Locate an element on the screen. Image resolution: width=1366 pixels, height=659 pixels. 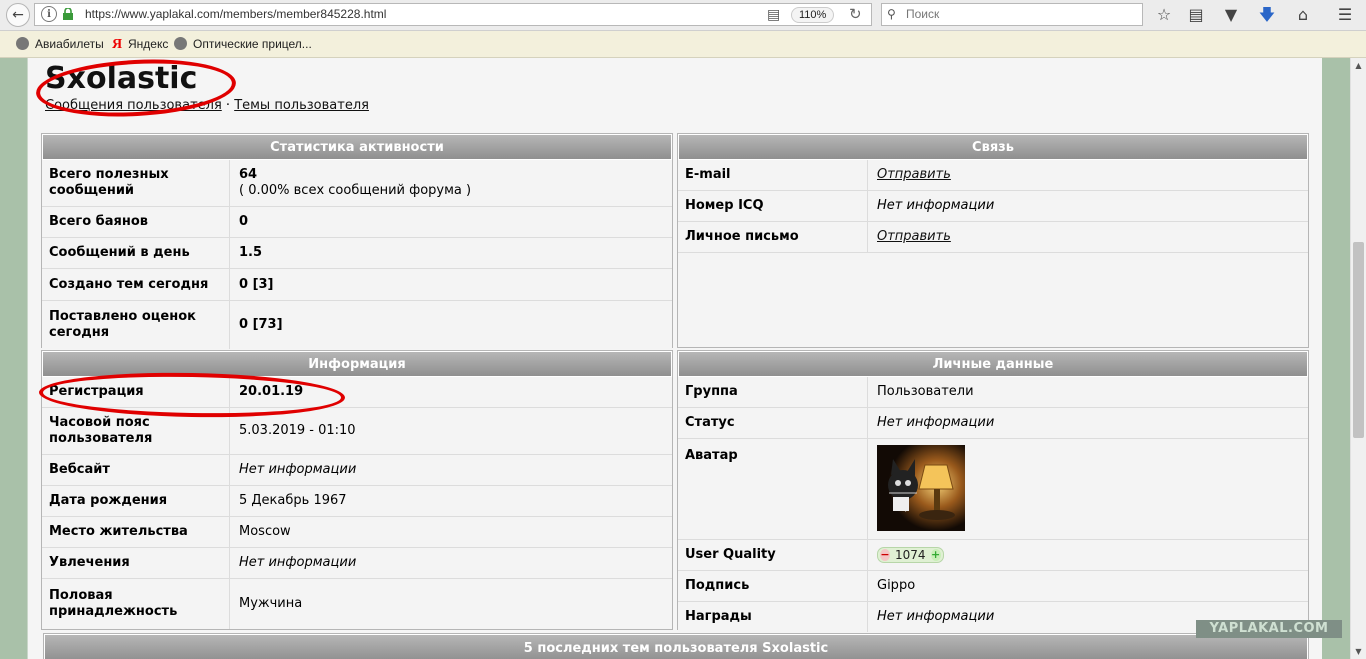
search-bar: ⚲ Поиск is located at coordinates (1012, 14).